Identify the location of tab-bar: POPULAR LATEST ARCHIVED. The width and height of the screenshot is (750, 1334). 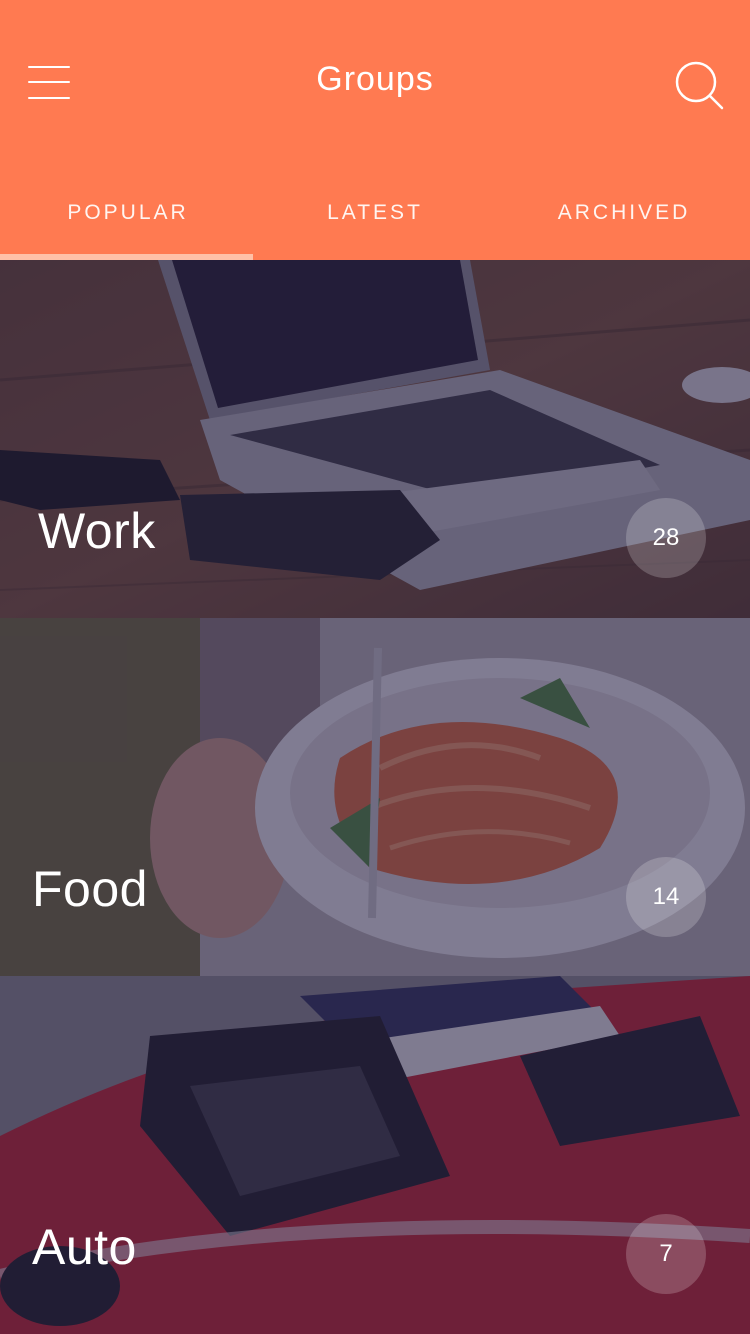
(375, 220).